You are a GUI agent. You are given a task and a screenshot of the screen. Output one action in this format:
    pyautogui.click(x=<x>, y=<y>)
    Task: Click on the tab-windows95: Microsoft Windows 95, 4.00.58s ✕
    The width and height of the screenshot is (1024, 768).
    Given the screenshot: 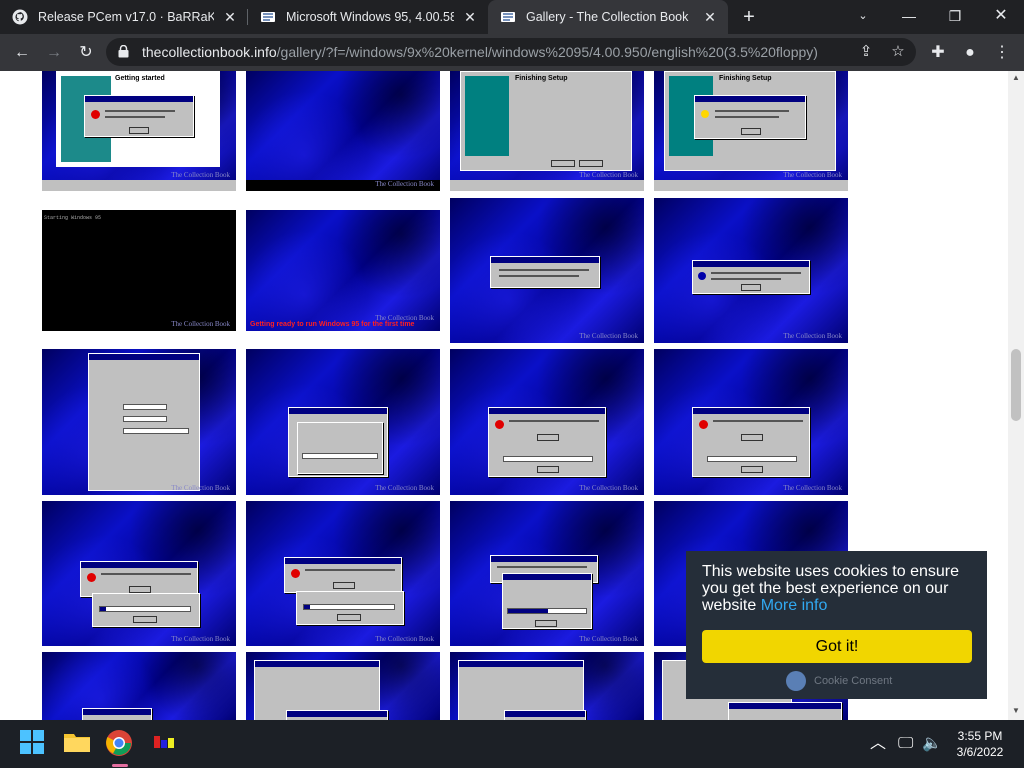 What is the action you would take?
    pyautogui.click(x=368, y=17)
    